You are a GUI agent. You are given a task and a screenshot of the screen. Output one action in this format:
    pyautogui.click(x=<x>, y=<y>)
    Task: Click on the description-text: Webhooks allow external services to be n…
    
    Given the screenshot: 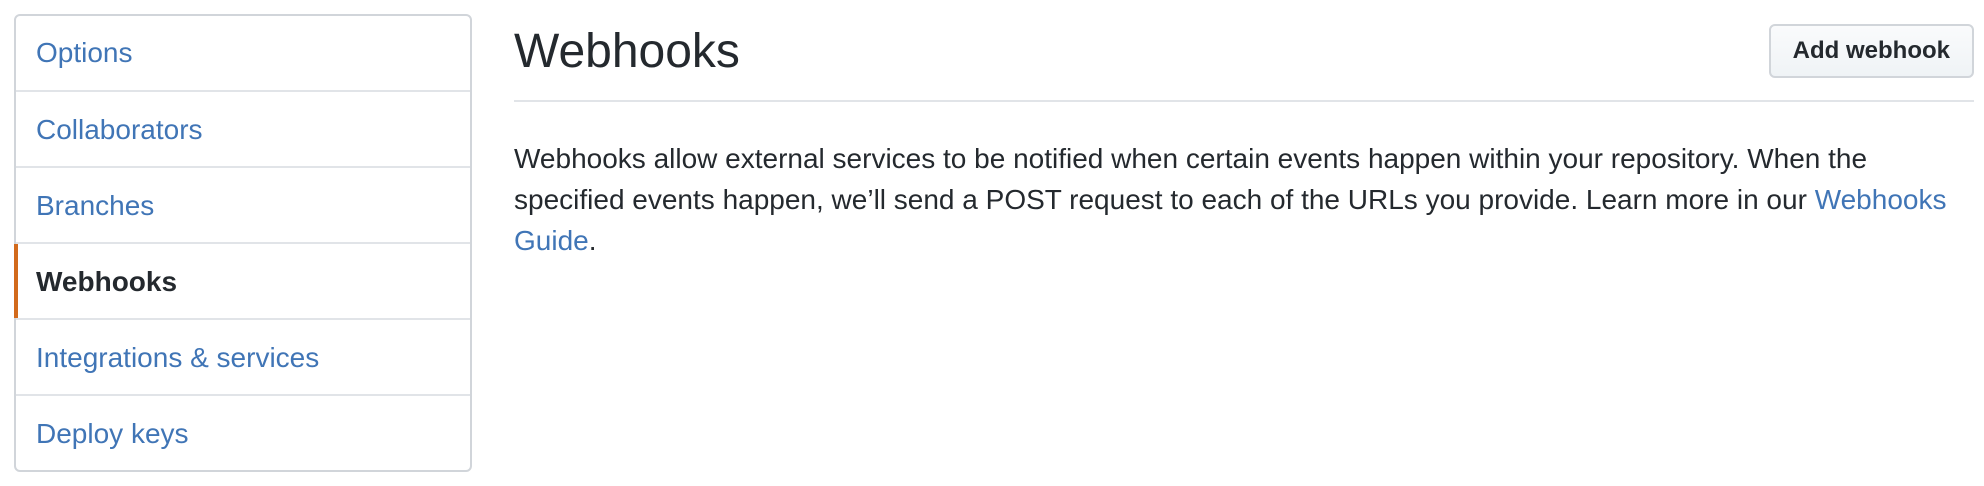 What is the action you would take?
    pyautogui.click(x=1191, y=179)
    